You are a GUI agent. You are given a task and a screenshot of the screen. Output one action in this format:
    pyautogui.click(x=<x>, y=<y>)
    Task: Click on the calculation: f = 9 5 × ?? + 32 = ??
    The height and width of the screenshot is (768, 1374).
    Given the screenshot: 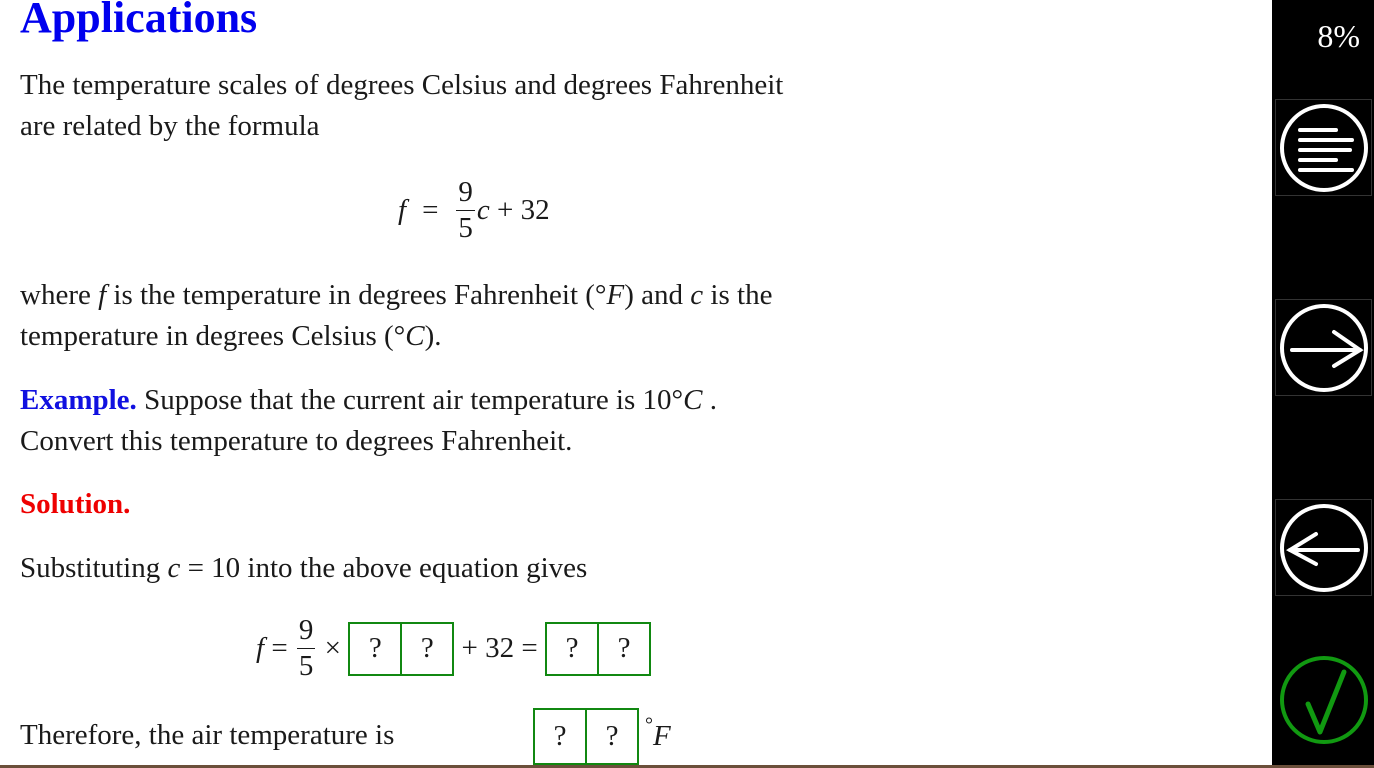 What is the action you would take?
    pyautogui.click(x=453, y=648)
    